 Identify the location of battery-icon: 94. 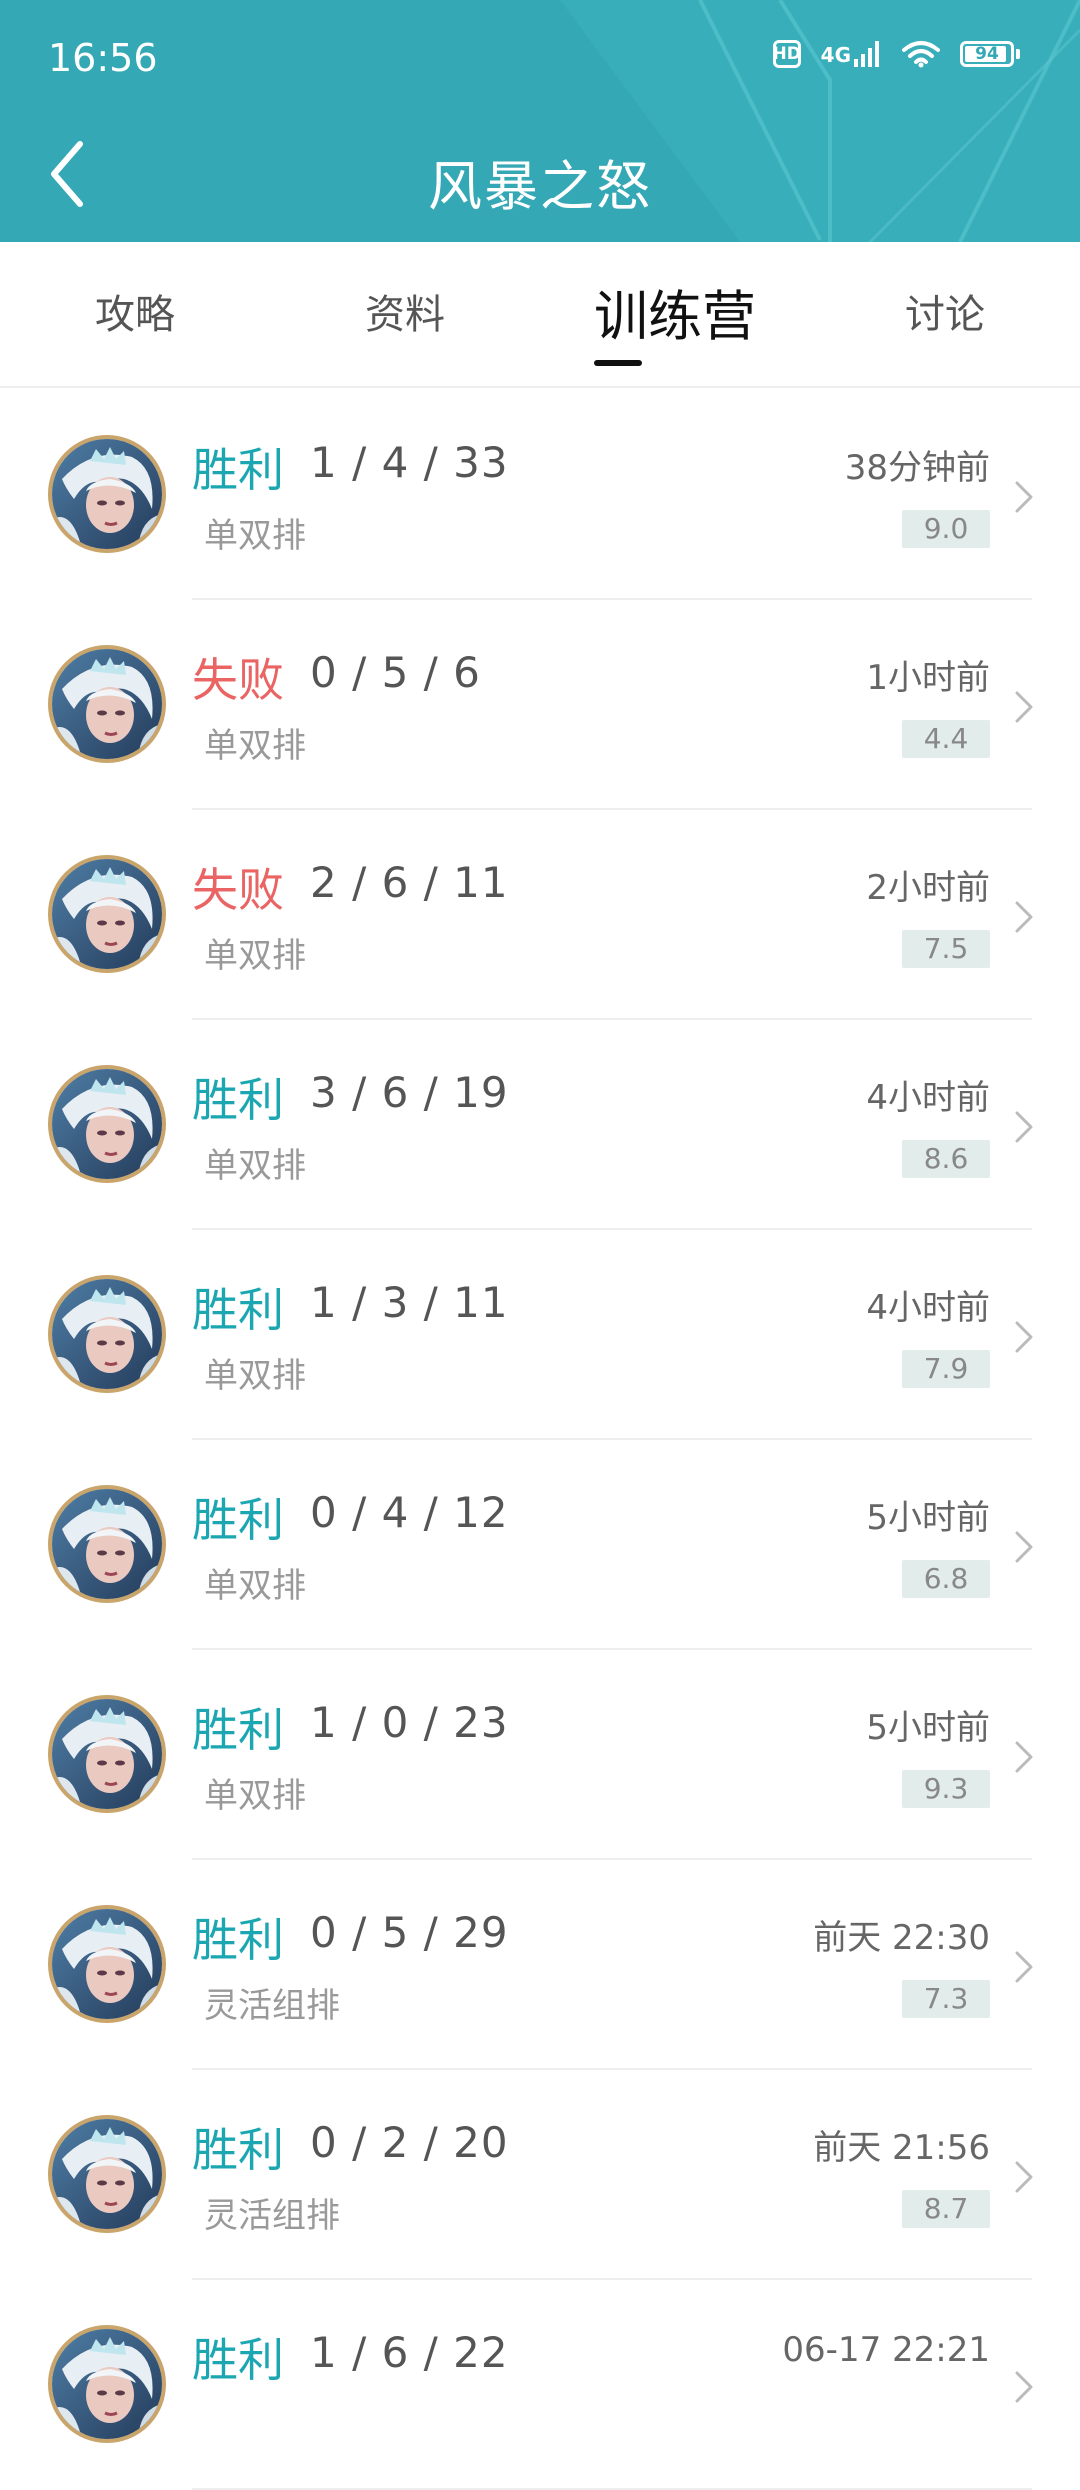
(990, 54).